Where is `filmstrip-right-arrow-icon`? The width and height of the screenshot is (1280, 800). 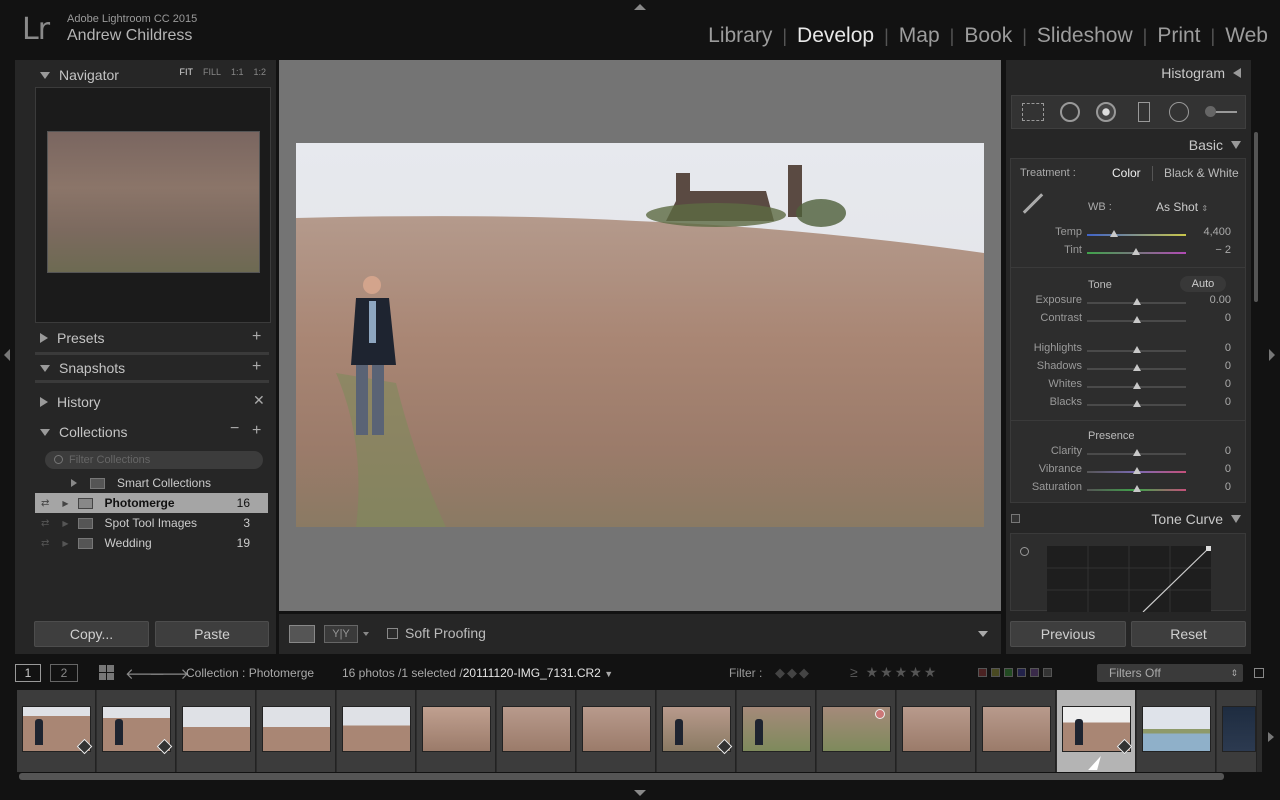 filmstrip-right-arrow-icon is located at coordinates (1271, 737).